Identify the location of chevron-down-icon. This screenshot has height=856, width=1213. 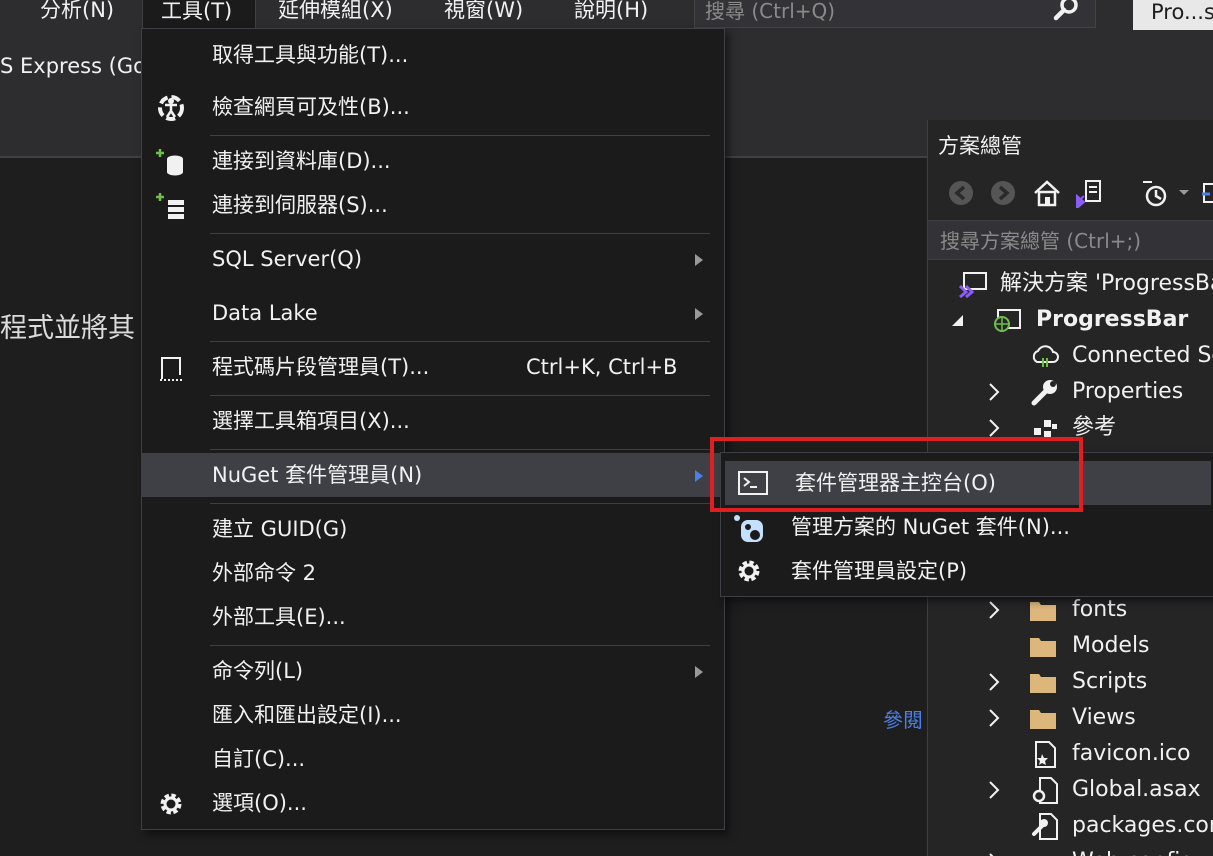
(1184, 193).